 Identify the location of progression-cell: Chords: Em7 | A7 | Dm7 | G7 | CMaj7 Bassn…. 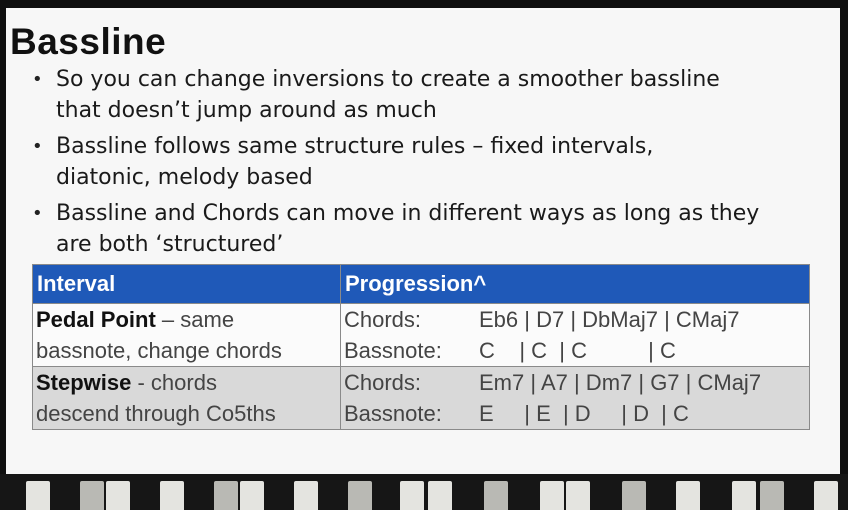
(575, 398).